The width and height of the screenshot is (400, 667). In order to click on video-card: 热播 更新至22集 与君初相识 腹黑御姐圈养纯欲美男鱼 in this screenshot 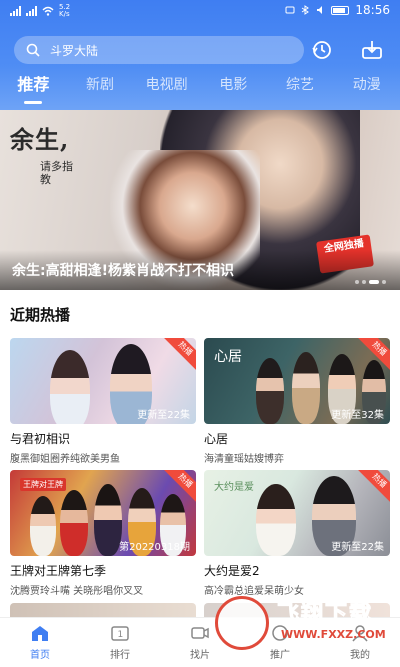, I will do `click(103, 401)`.